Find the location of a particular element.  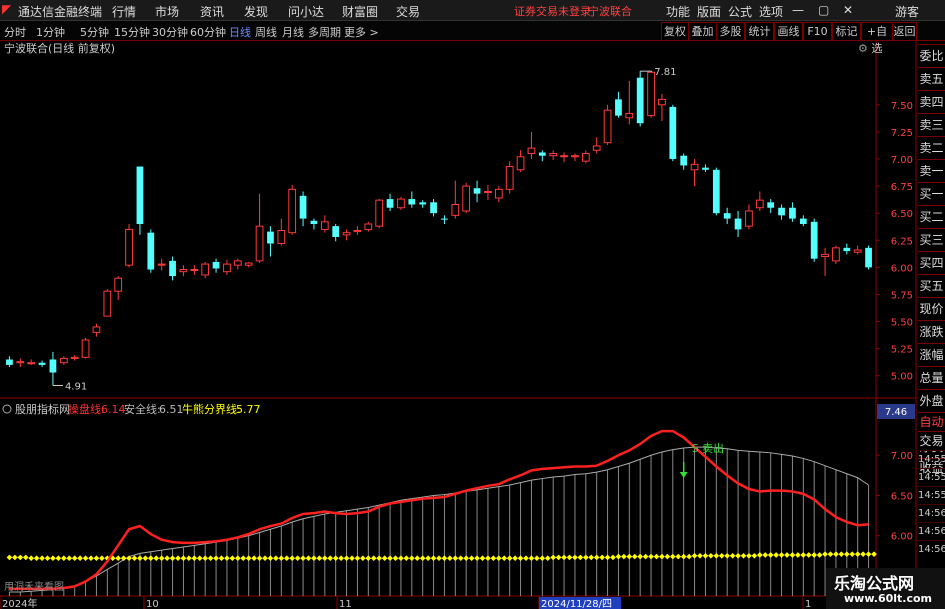

period-daily: 日线 is located at coordinates (240, 32).